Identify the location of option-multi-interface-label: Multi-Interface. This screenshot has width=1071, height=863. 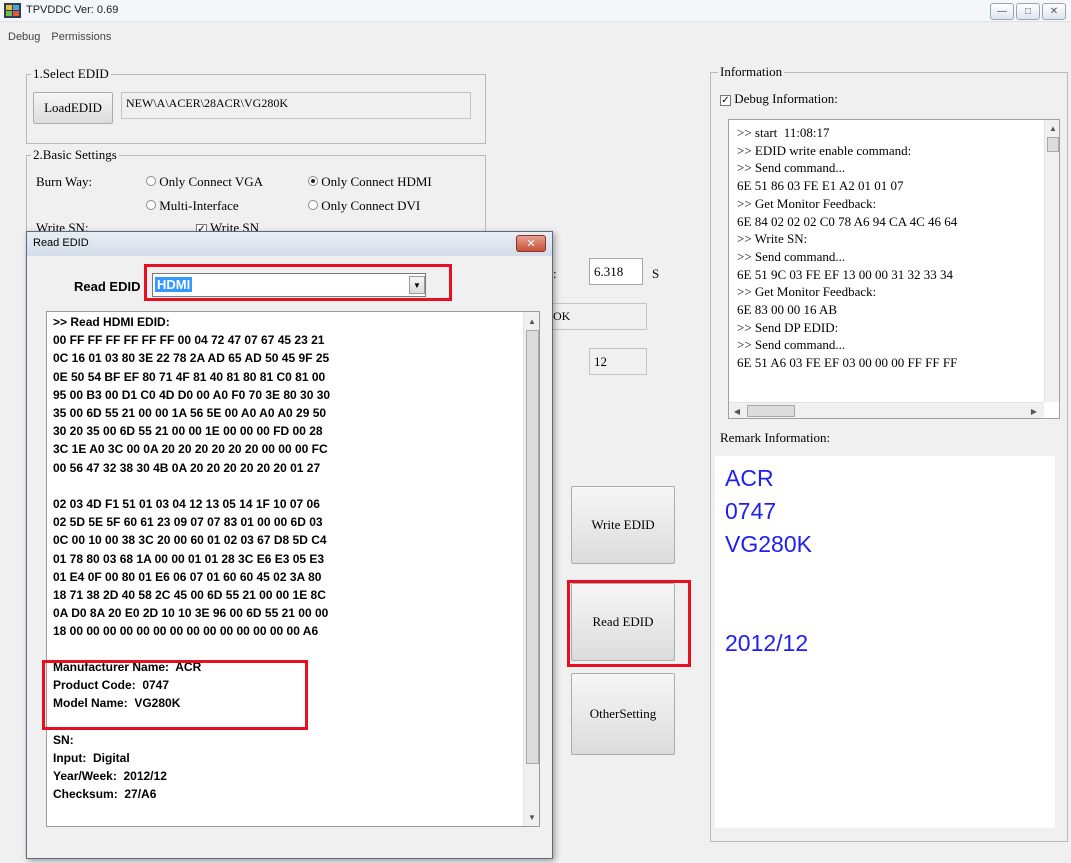
(199, 205).